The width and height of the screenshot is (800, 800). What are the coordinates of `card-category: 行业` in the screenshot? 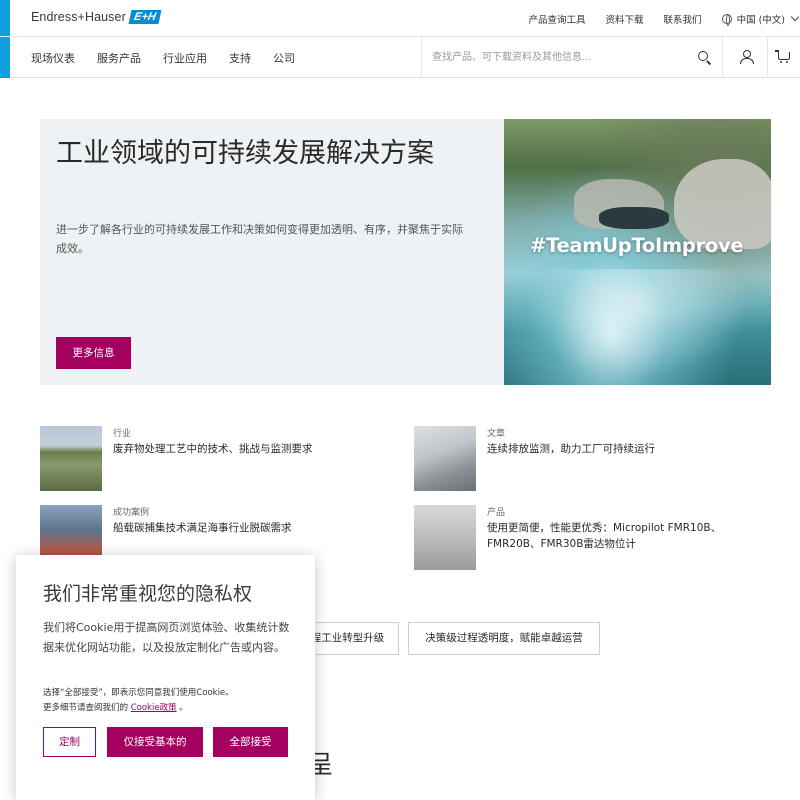 It's located at (122, 434).